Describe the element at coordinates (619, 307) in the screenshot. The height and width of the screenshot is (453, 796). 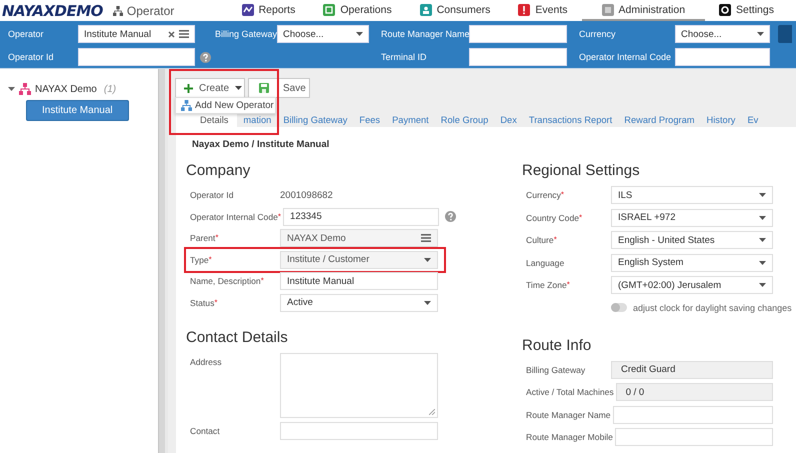
I see `toggle-switch` at that location.